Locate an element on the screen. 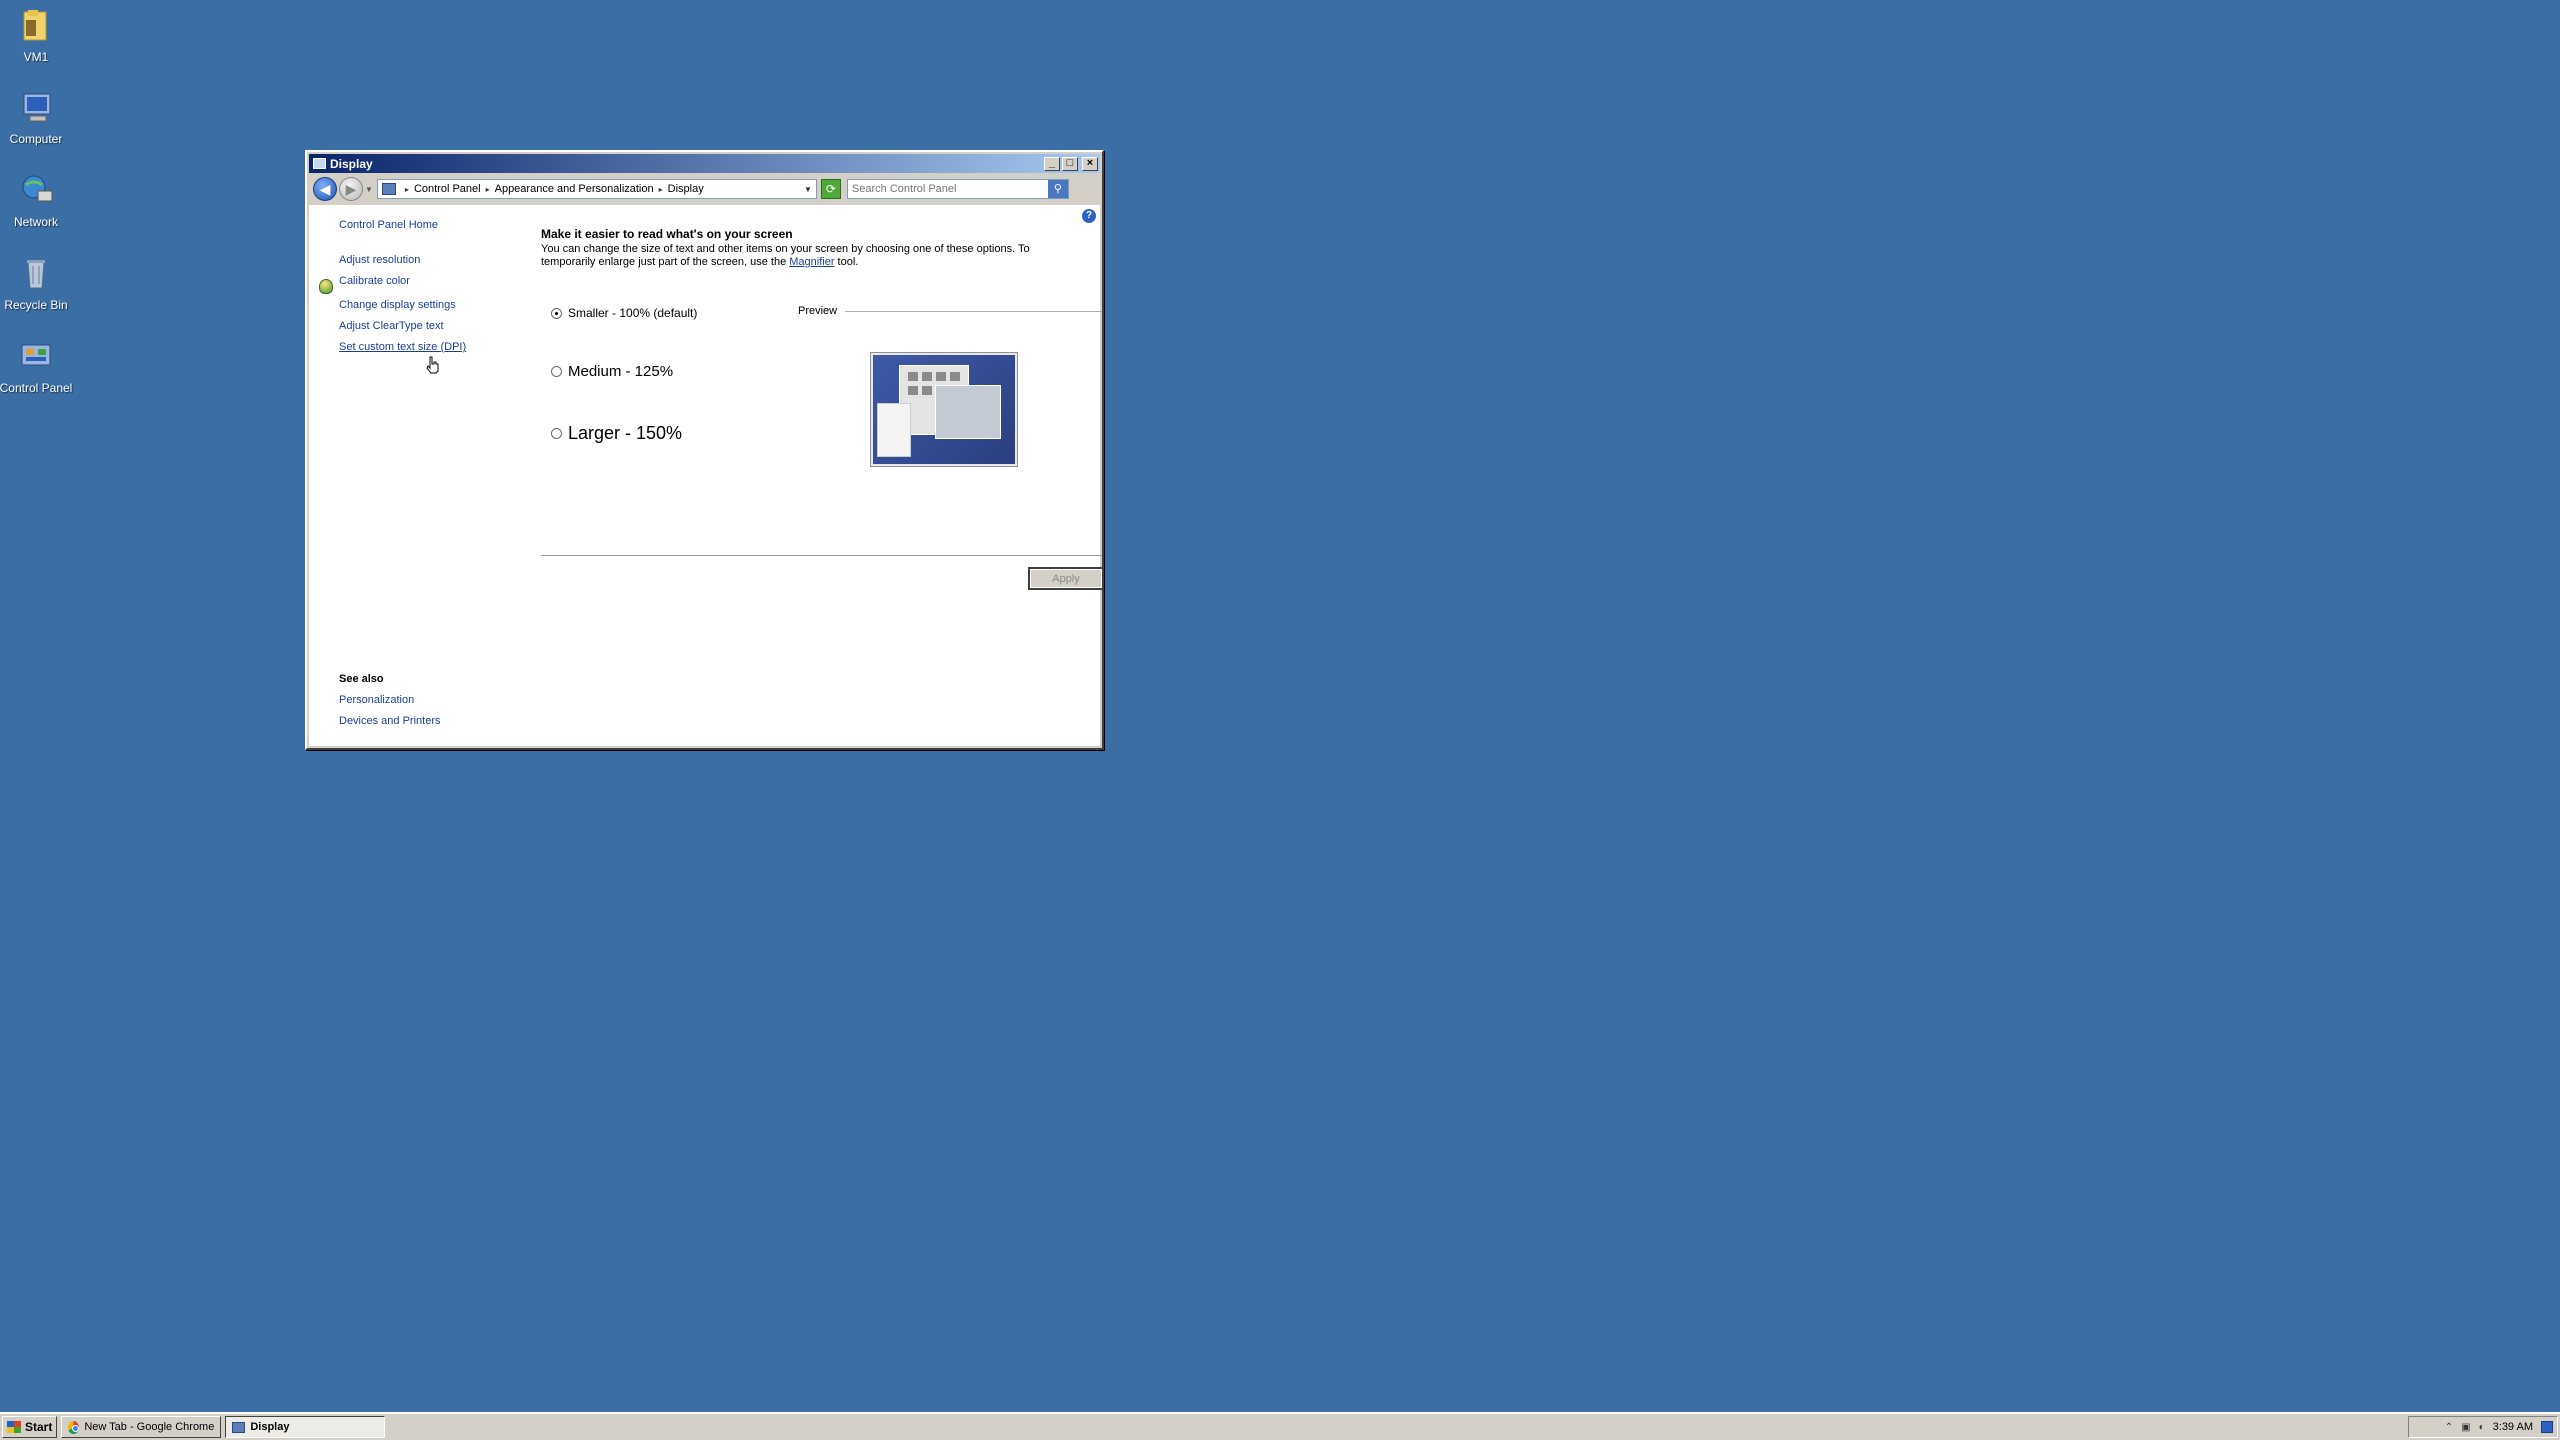 The height and width of the screenshot is (1440, 2560). refresh-button: ⟳ is located at coordinates (830, 189).